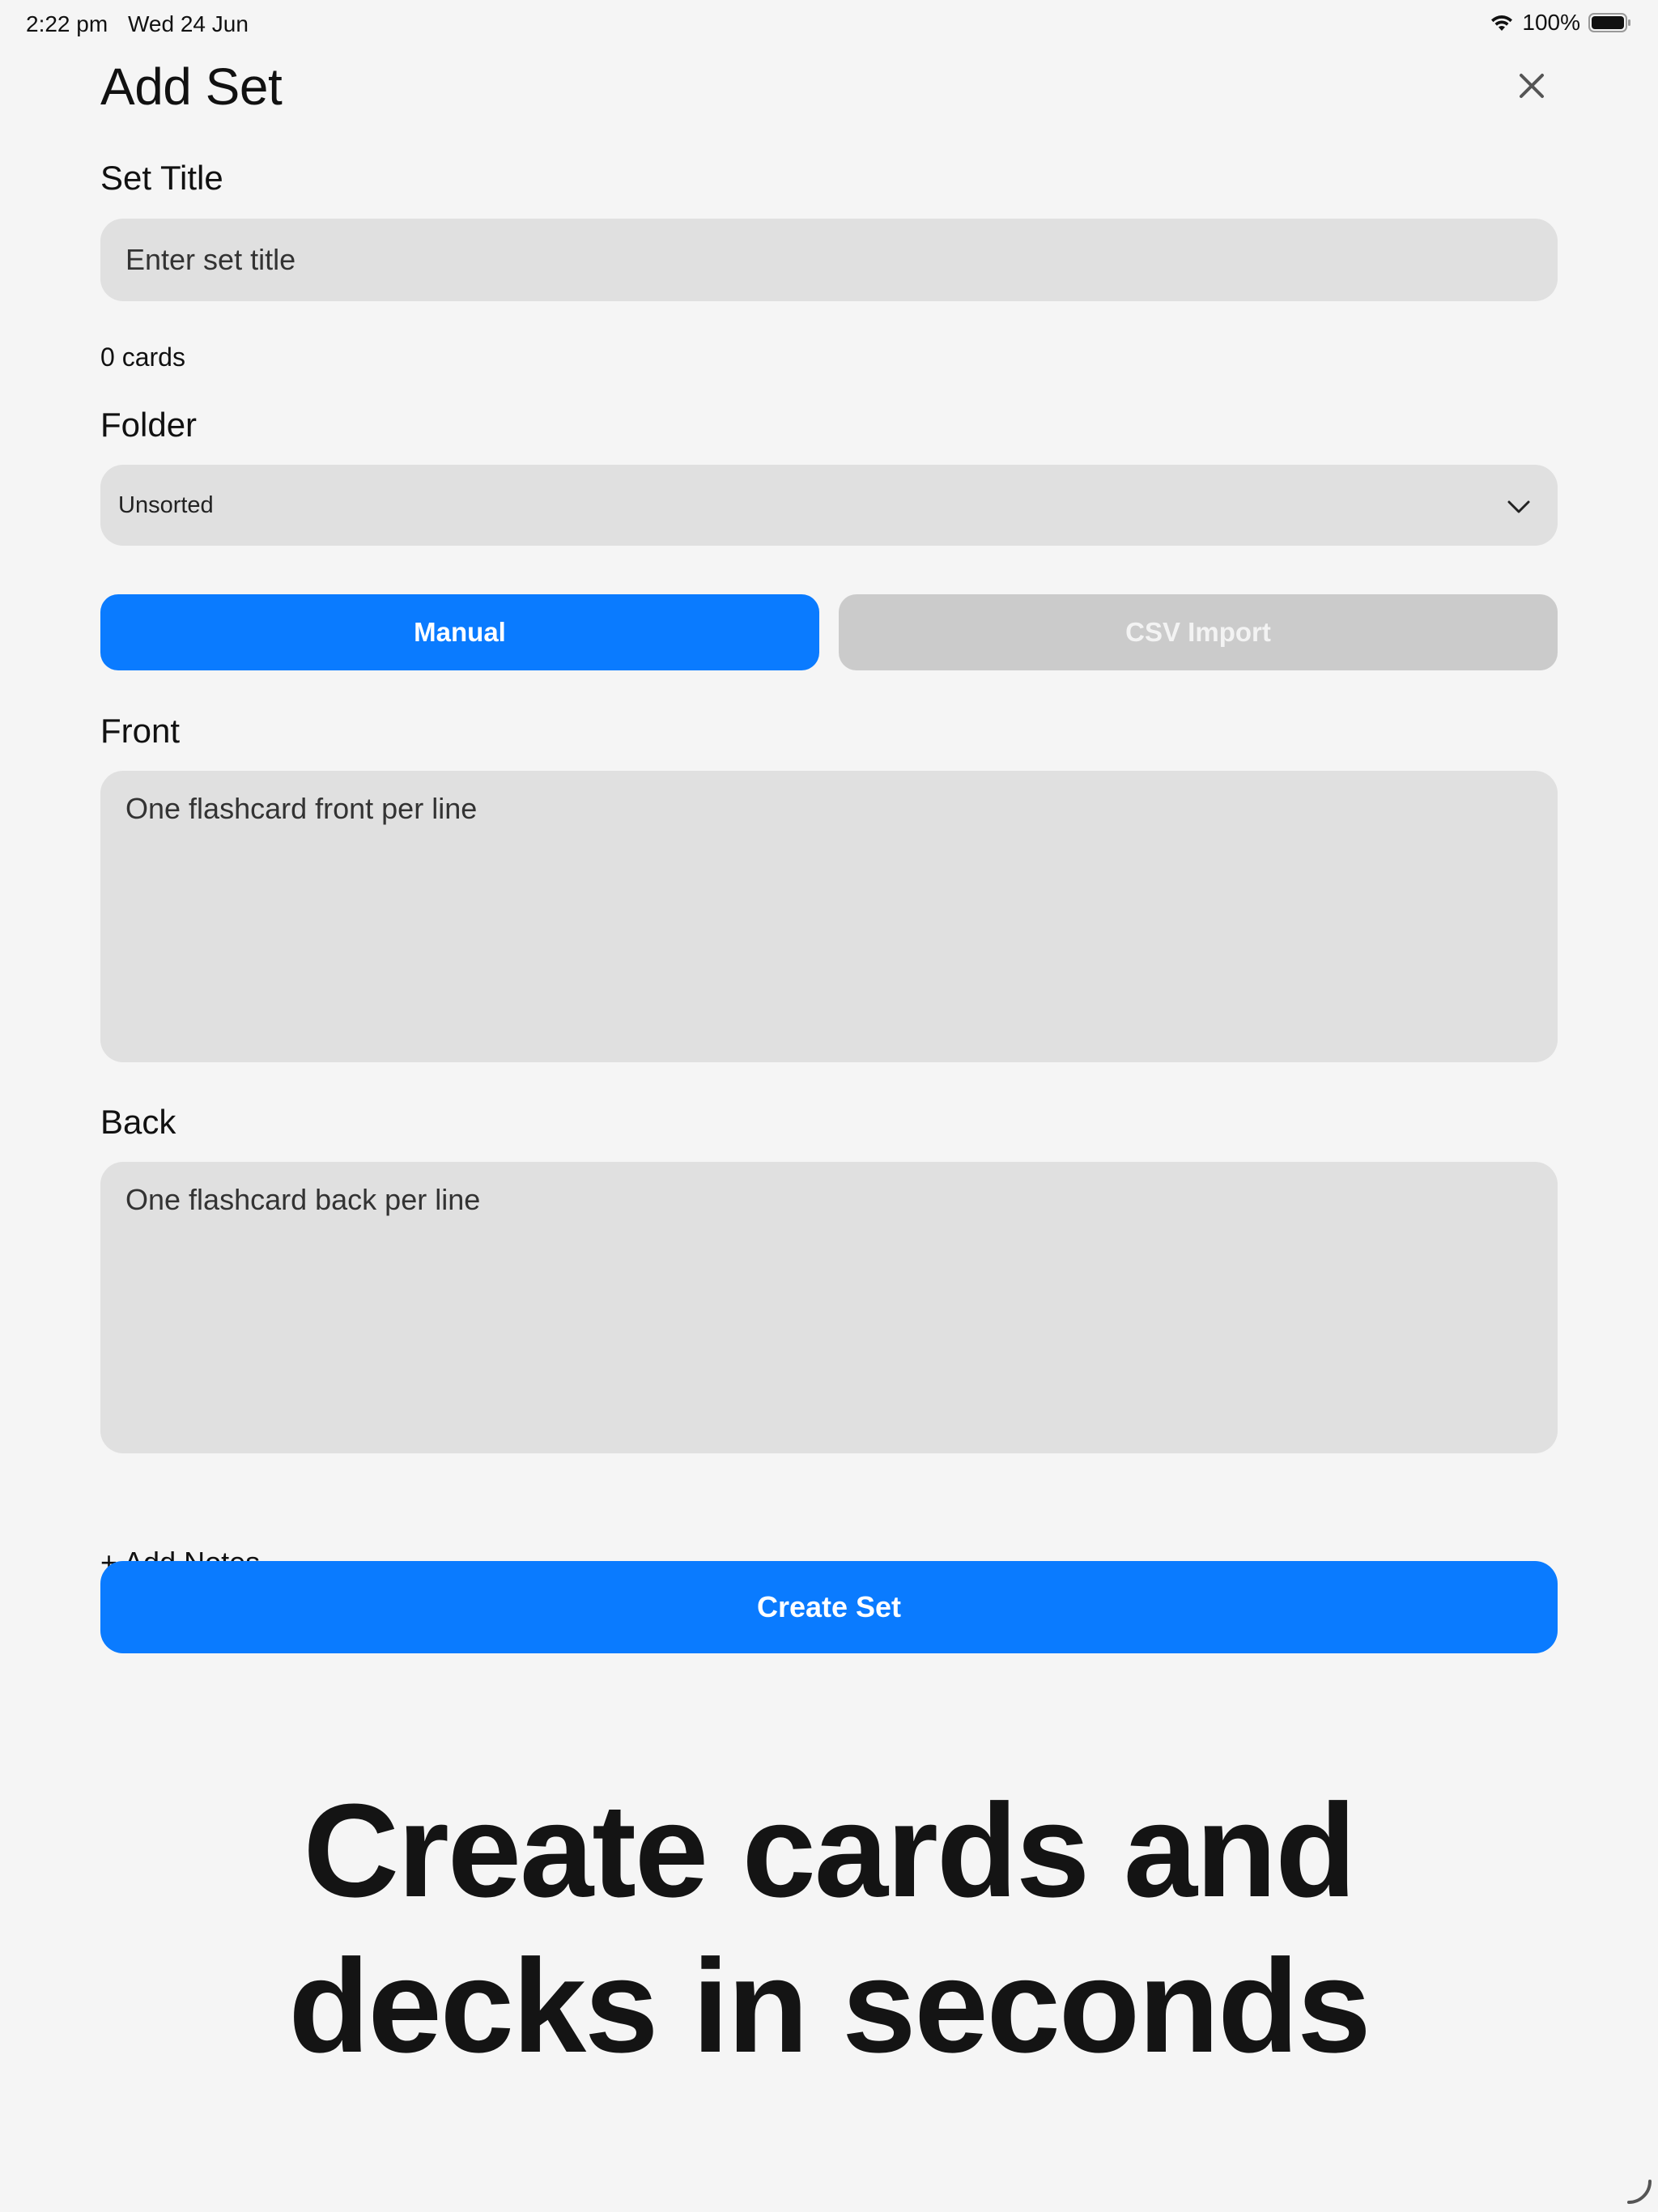 This screenshot has width=1658, height=2212. What do you see at coordinates (829, 1607) in the screenshot?
I see `create-set-button: Create Set` at bounding box center [829, 1607].